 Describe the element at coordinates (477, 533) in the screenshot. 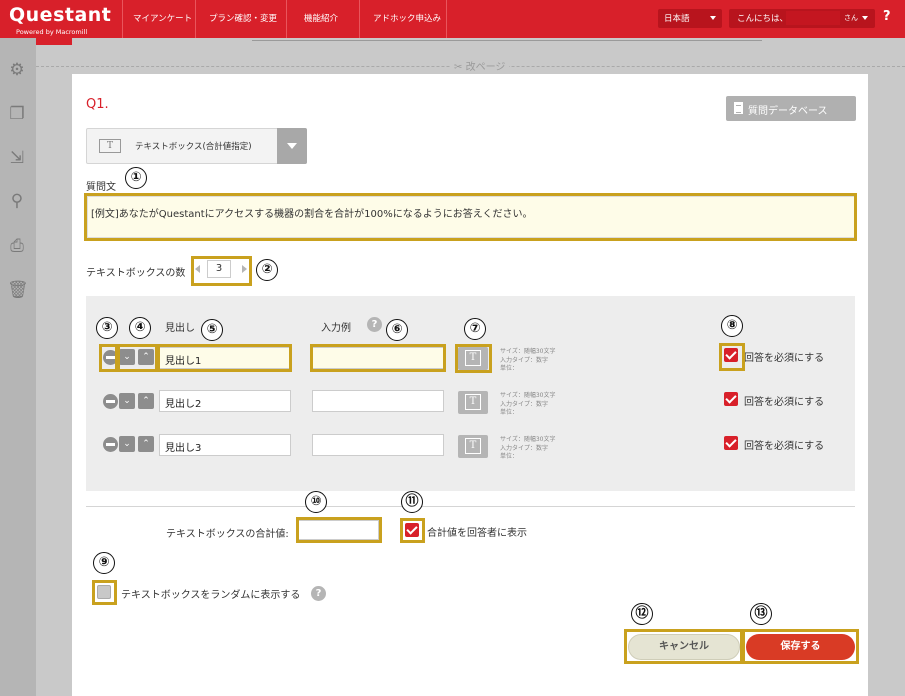

I see `show-total-label: 合計値を回答者に表示` at that location.